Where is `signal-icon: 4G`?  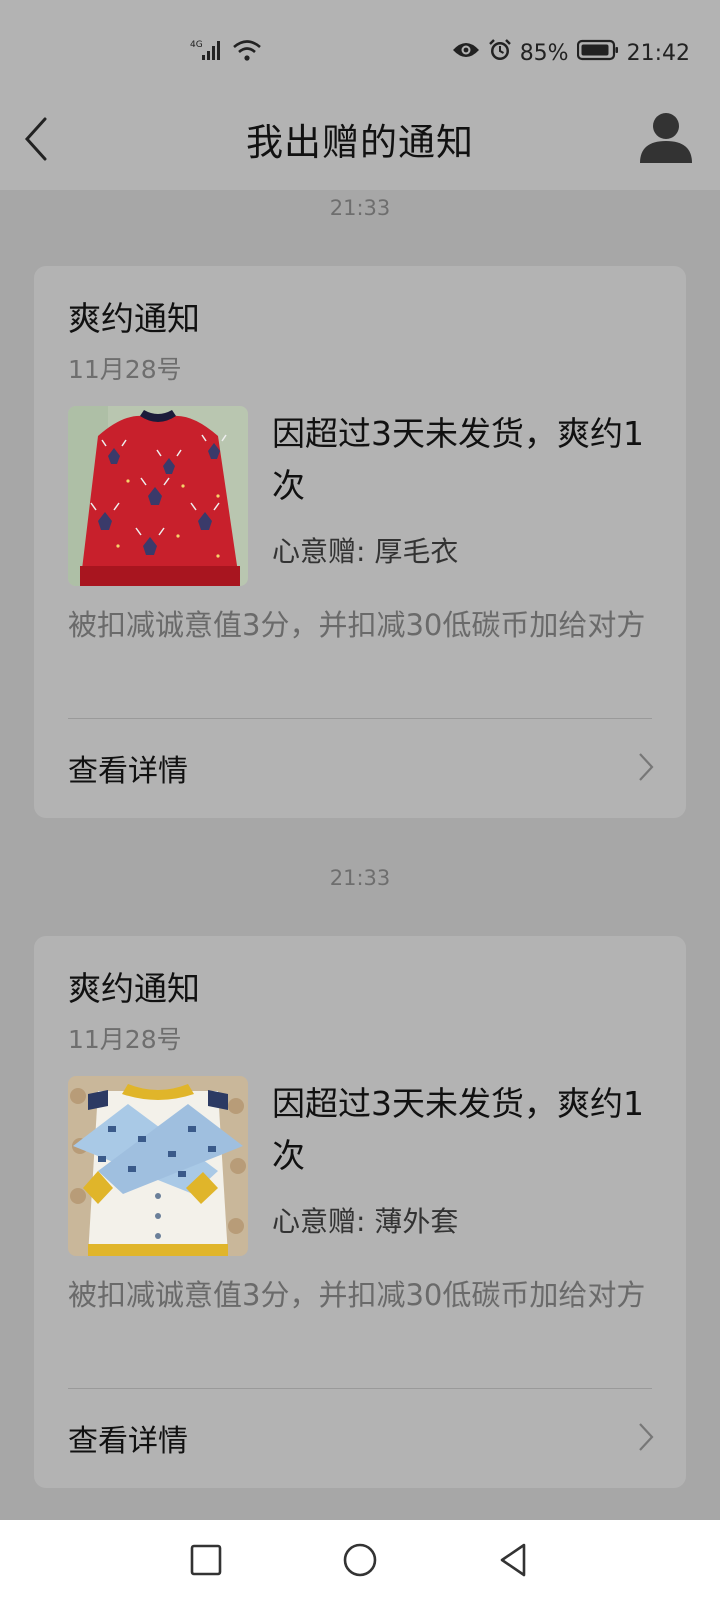
signal-icon: 4G is located at coordinates (207, 53).